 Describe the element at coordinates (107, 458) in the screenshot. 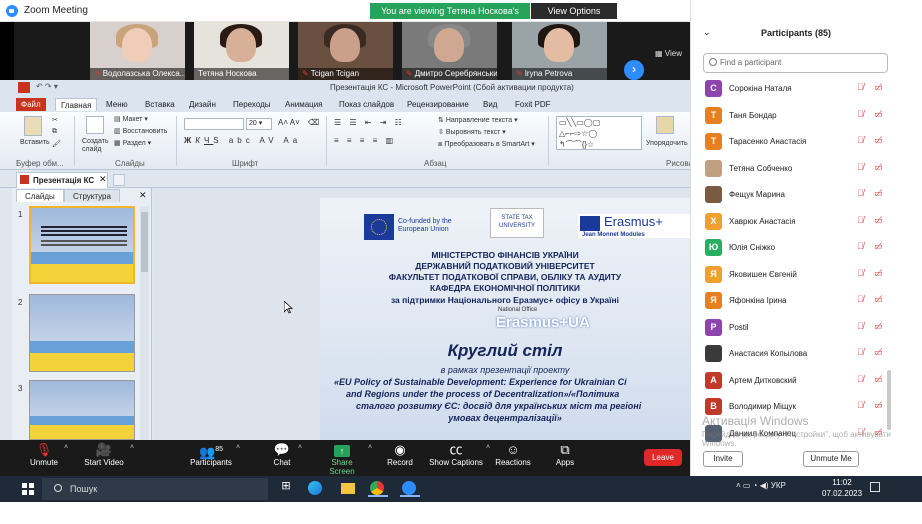

I see `start-video-button: 🎥 Start Video ˄` at that location.